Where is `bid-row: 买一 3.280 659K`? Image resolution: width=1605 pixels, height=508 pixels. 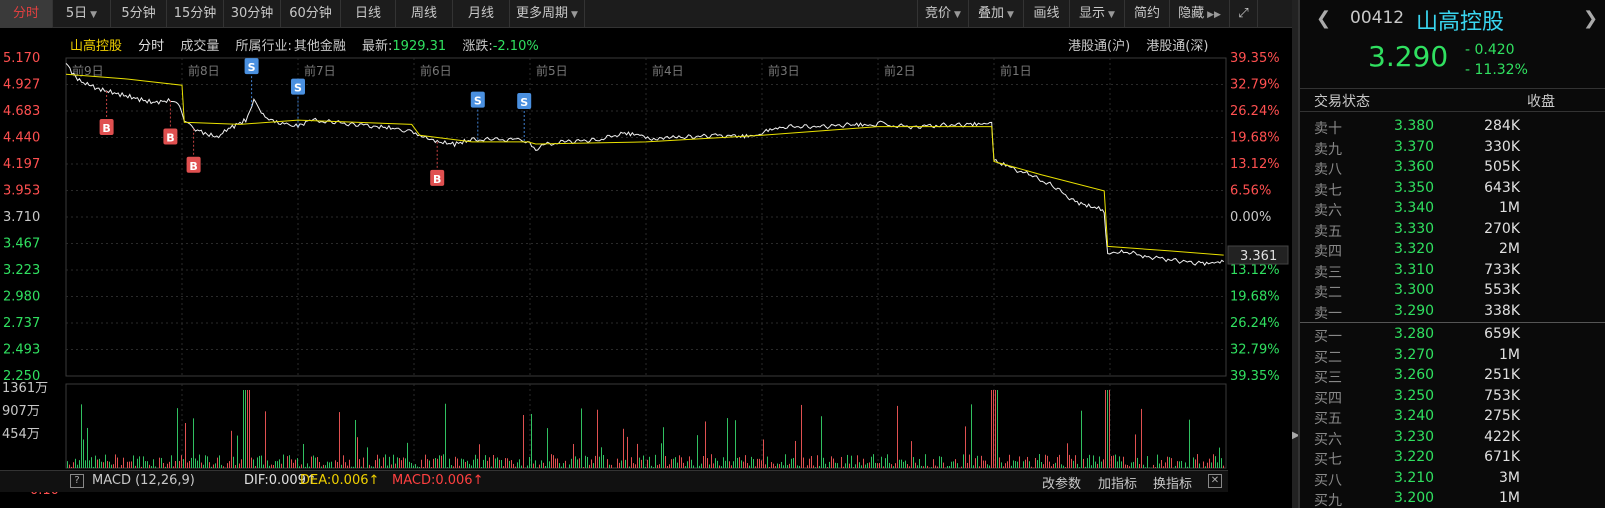
bid-row: 买一 3.280 659K is located at coordinates (1452, 334).